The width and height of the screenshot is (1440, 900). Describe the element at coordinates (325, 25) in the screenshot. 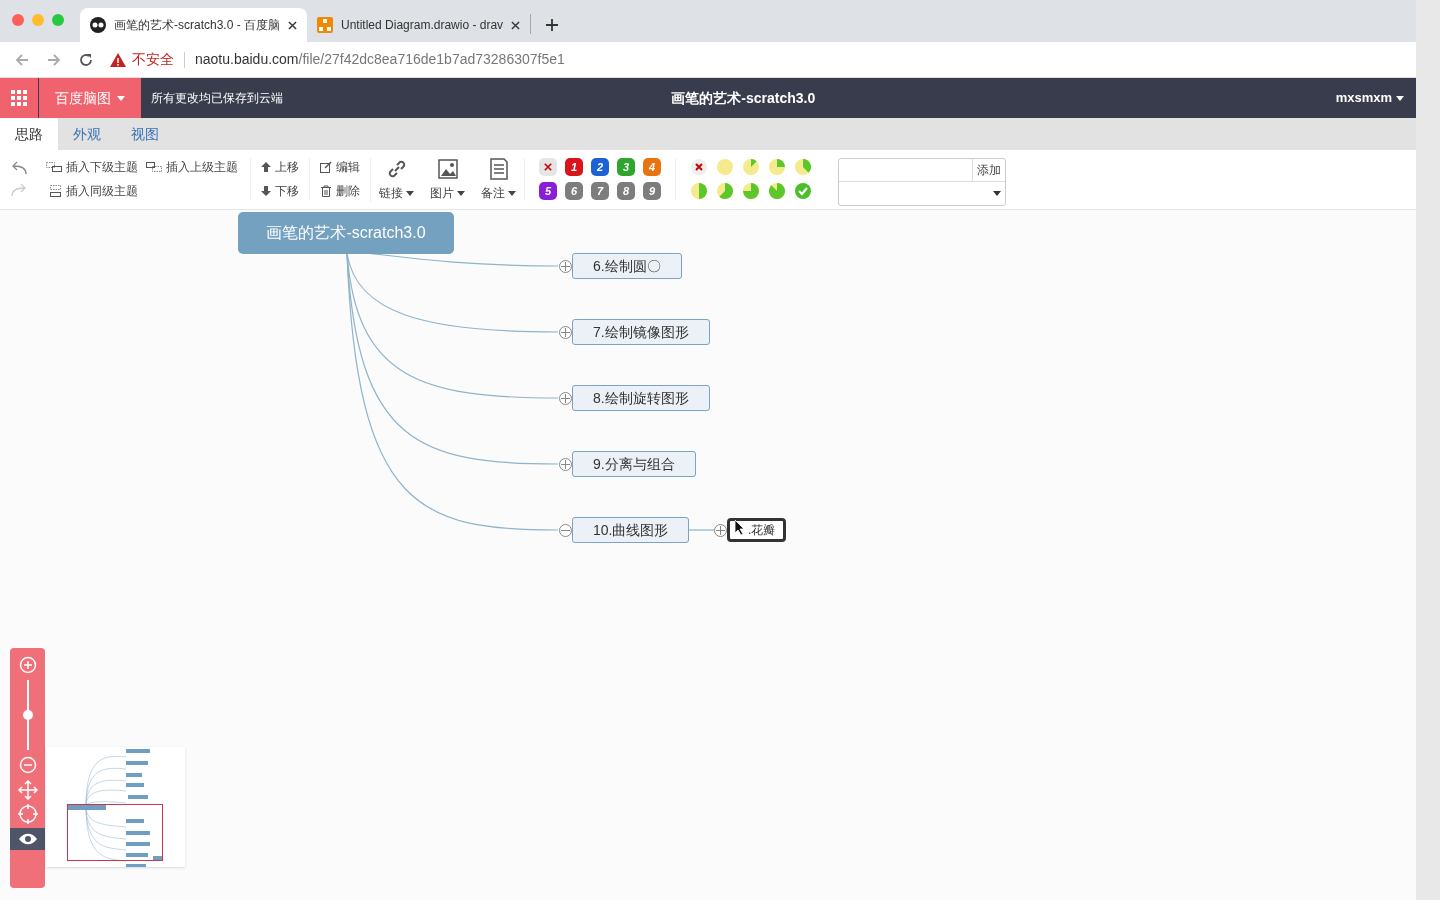

I see `diagram-icon` at that location.